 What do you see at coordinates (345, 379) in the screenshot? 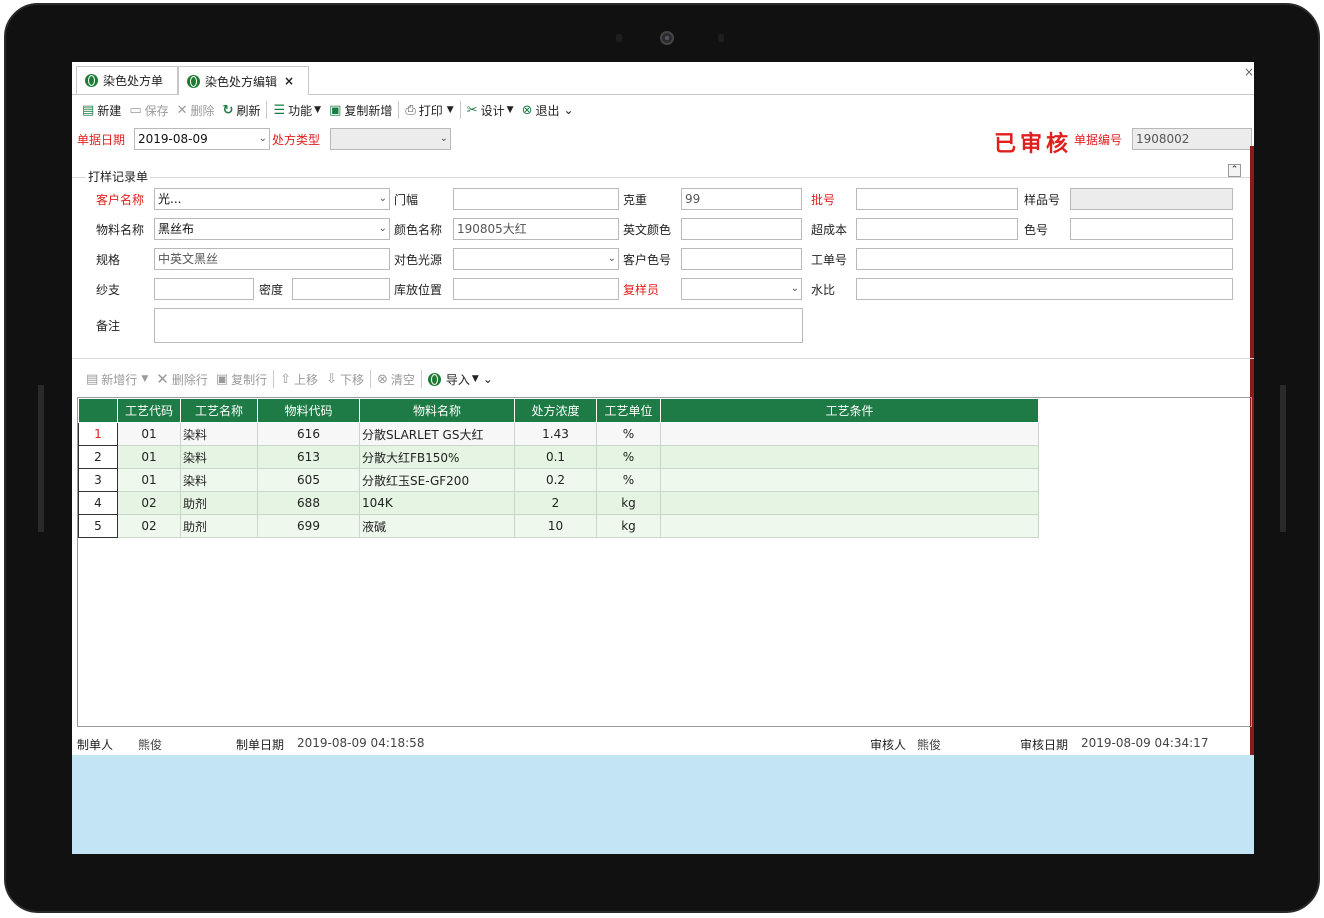
I see `move-down-button: ⇩ 下移` at bounding box center [345, 379].